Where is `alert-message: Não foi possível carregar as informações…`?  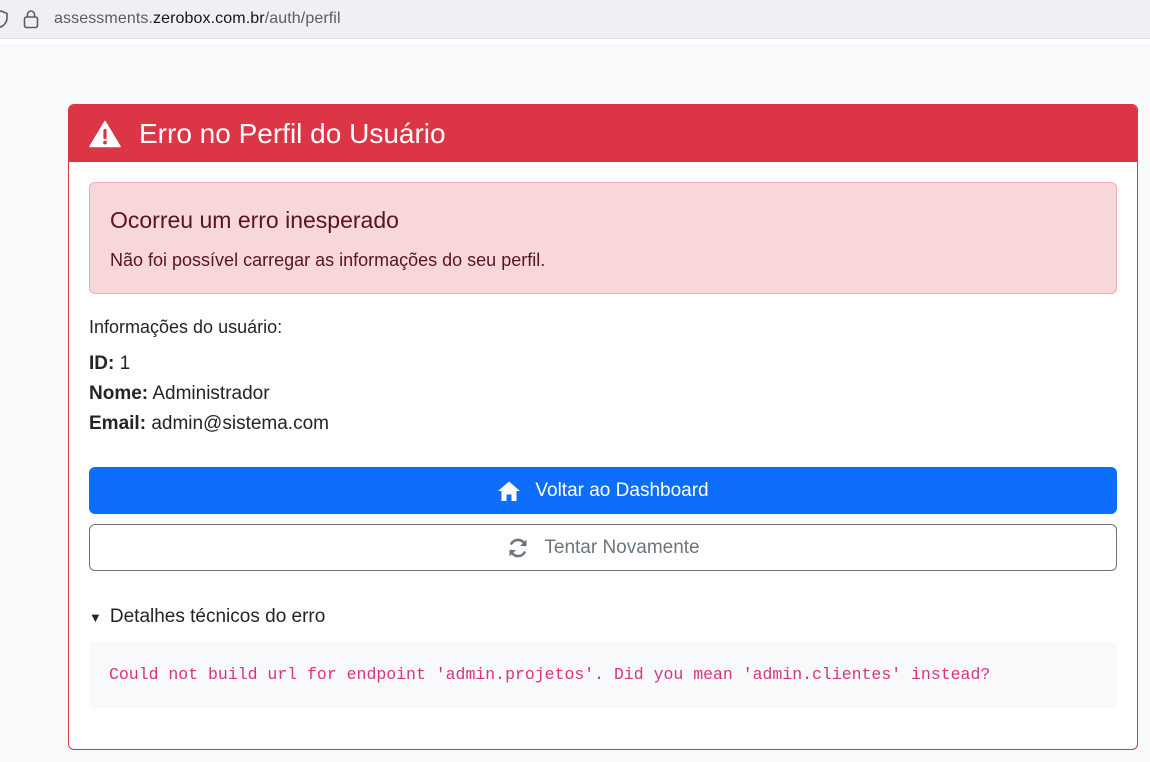
alert-message: Não foi possível carregar as informações… is located at coordinates (328, 260).